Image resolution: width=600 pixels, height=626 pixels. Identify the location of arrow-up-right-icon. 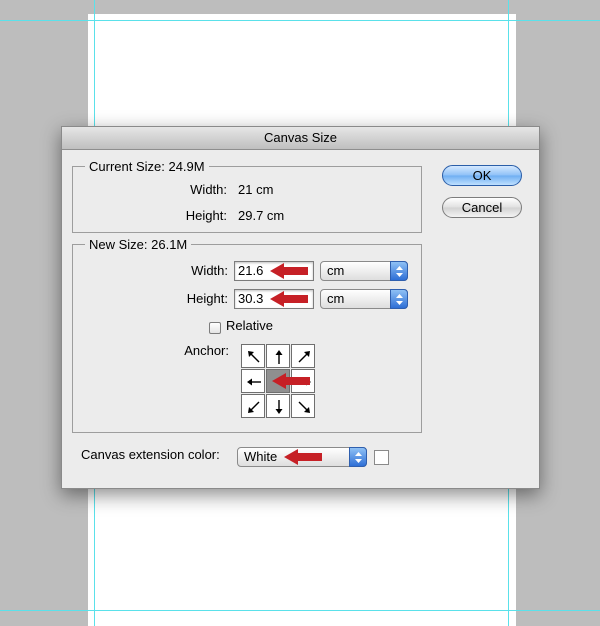
(304, 357).